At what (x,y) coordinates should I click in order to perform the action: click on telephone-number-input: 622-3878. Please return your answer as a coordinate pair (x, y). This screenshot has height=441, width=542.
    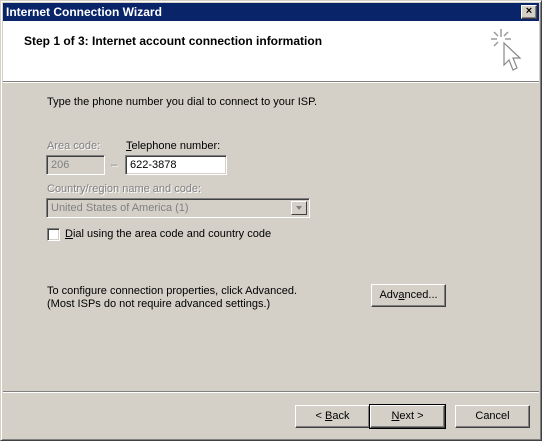
    Looking at the image, I should click on (176, 165).